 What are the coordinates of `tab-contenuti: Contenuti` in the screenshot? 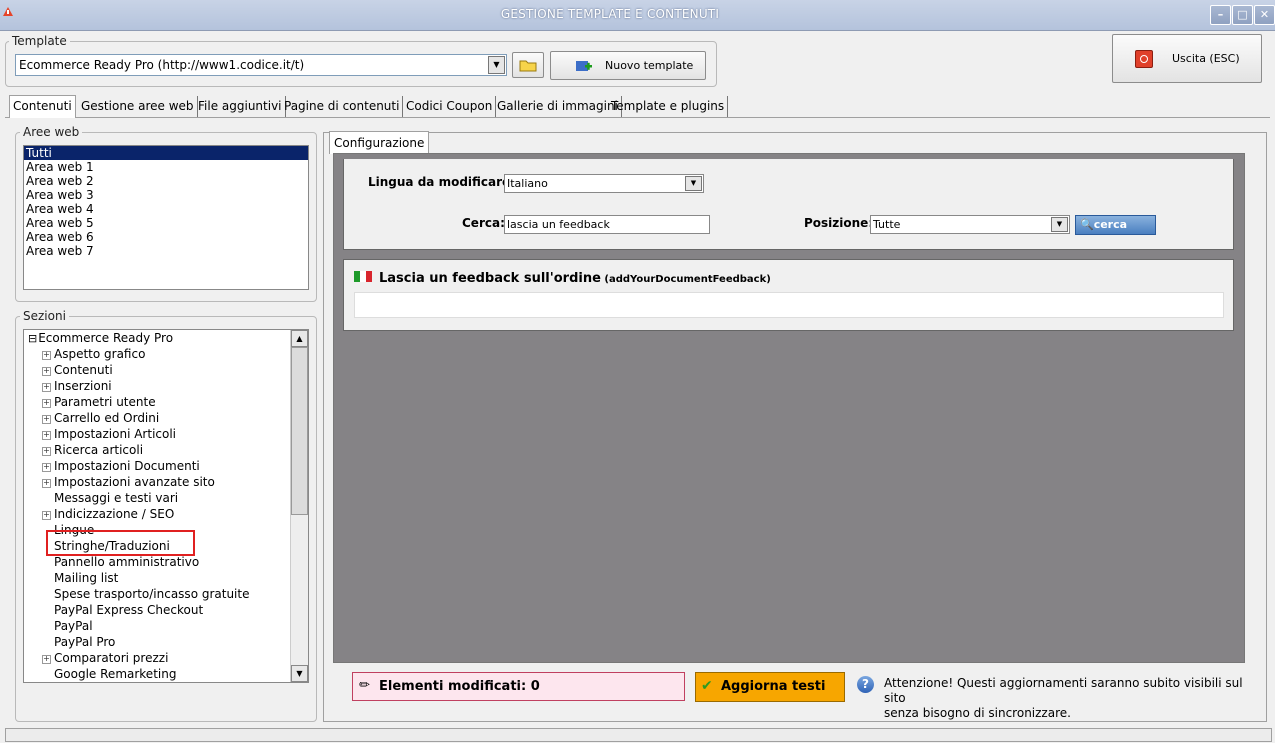 It's located at (42, 106).